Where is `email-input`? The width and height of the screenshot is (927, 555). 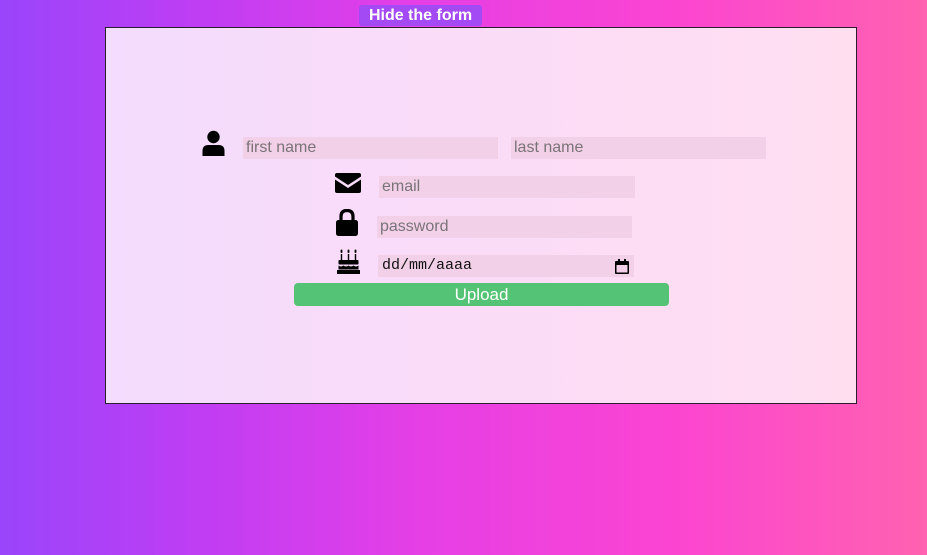 email-input is located at coordinates (507, 187).